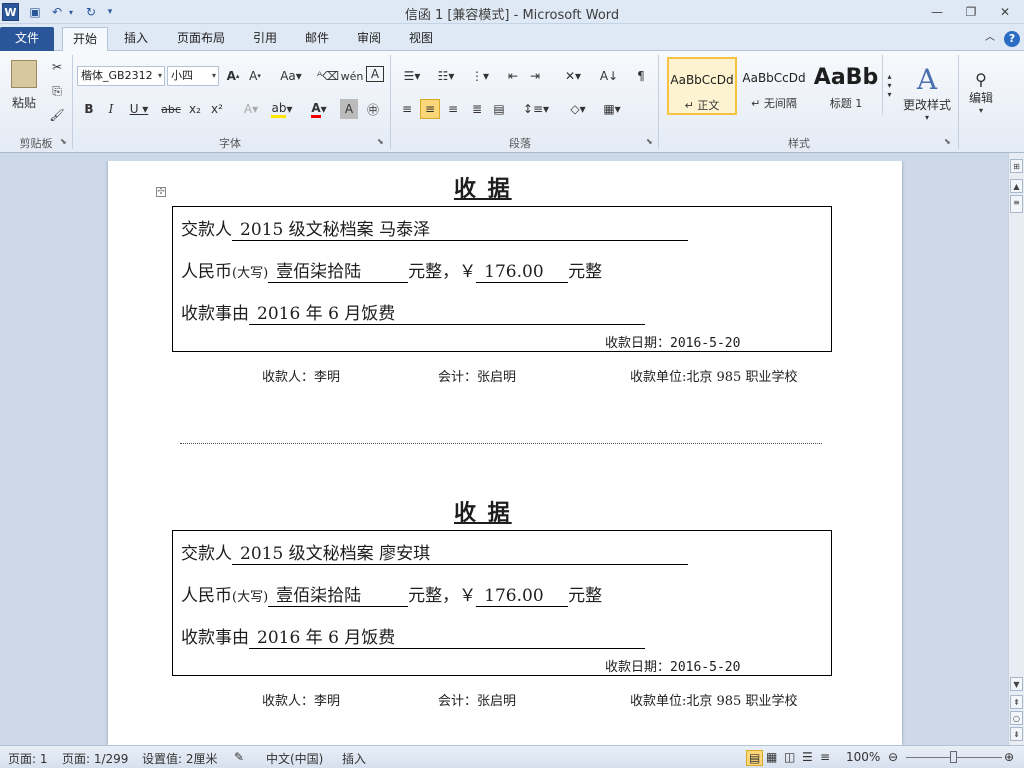 The height and width of the screenshot is (768, 1024). Describe the element at coordinates (294, 758) in the screenshot. I see `status-language: 中文(中国)` at that location.